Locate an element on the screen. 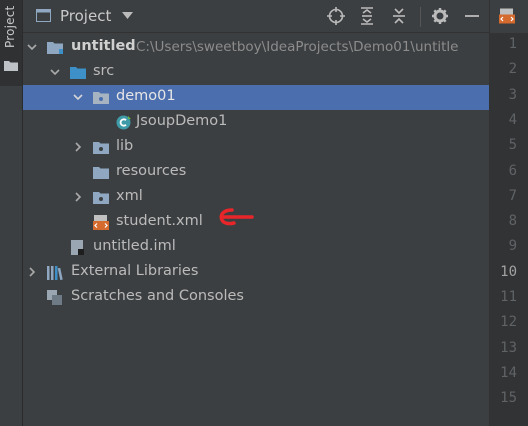 The width and height of the screenshot is (528, 426). tree-item-jsoupdemo1: JsoupDemo1 is located at coordinates (256, 122).